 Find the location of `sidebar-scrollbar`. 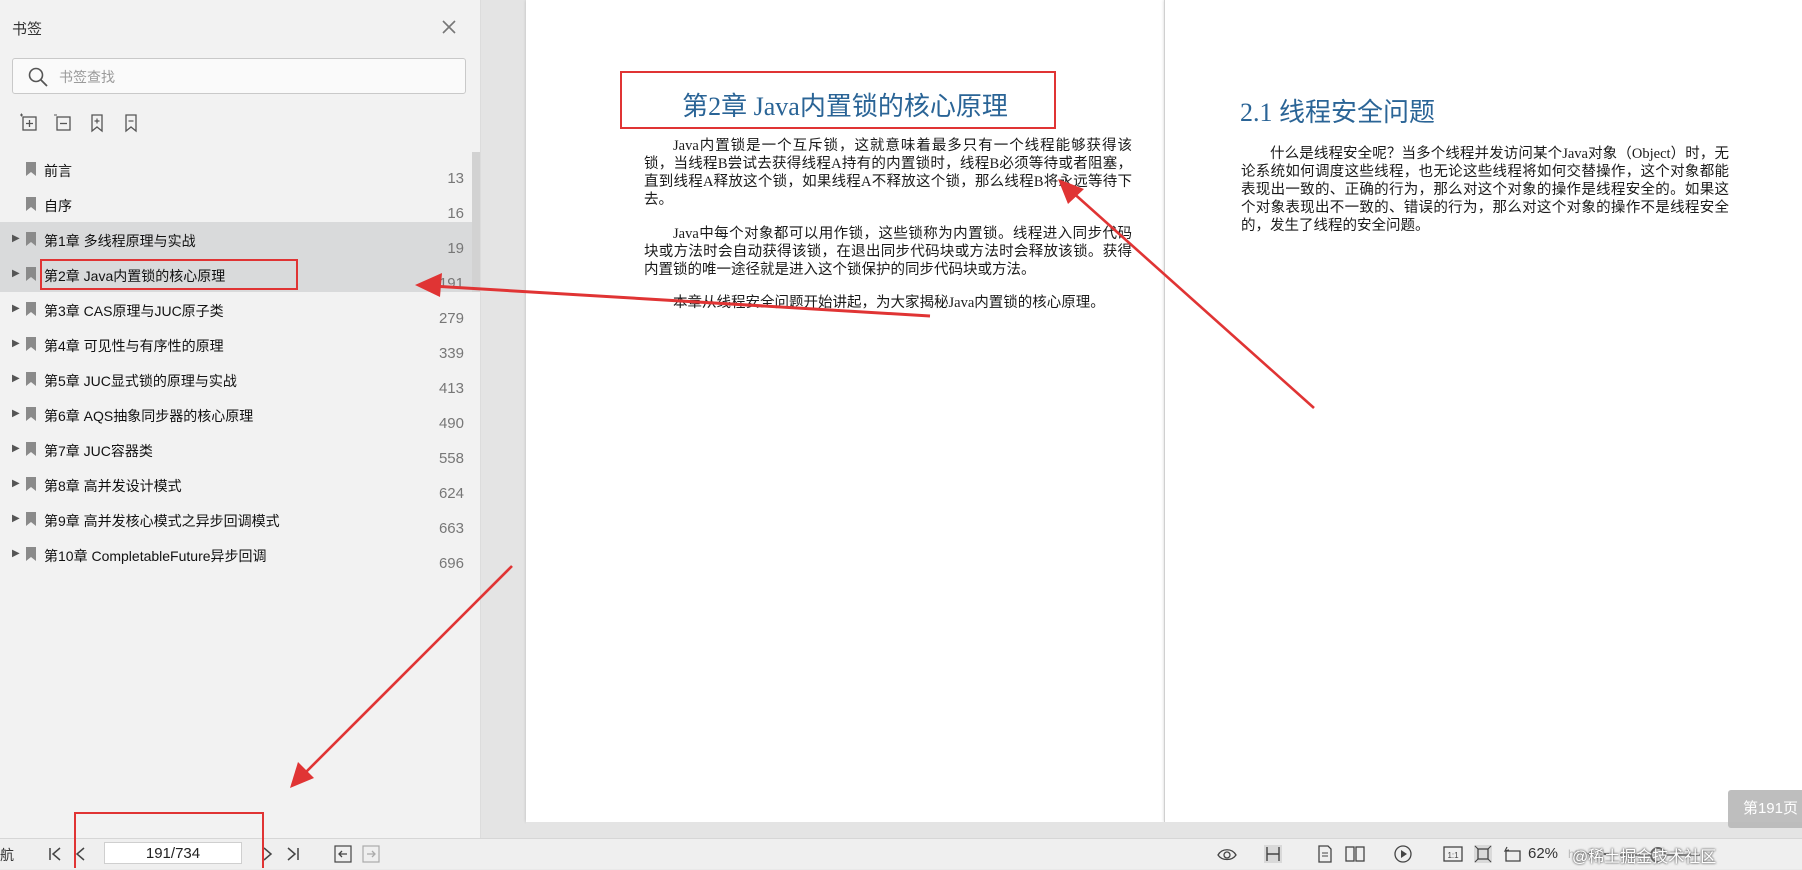

sidebar-scrollbar is located at coordinates (476, 222).